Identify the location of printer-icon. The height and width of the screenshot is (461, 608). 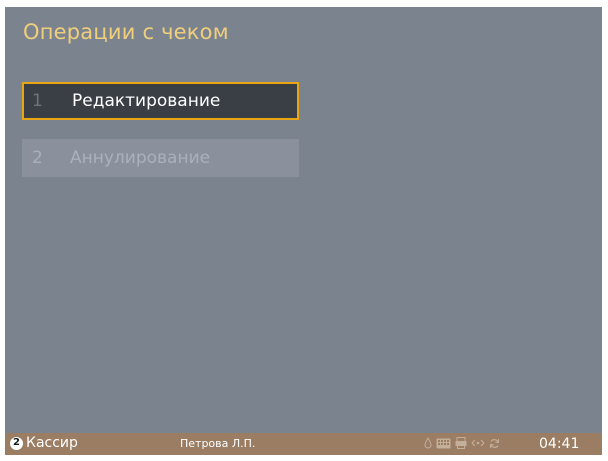
(461, 443).